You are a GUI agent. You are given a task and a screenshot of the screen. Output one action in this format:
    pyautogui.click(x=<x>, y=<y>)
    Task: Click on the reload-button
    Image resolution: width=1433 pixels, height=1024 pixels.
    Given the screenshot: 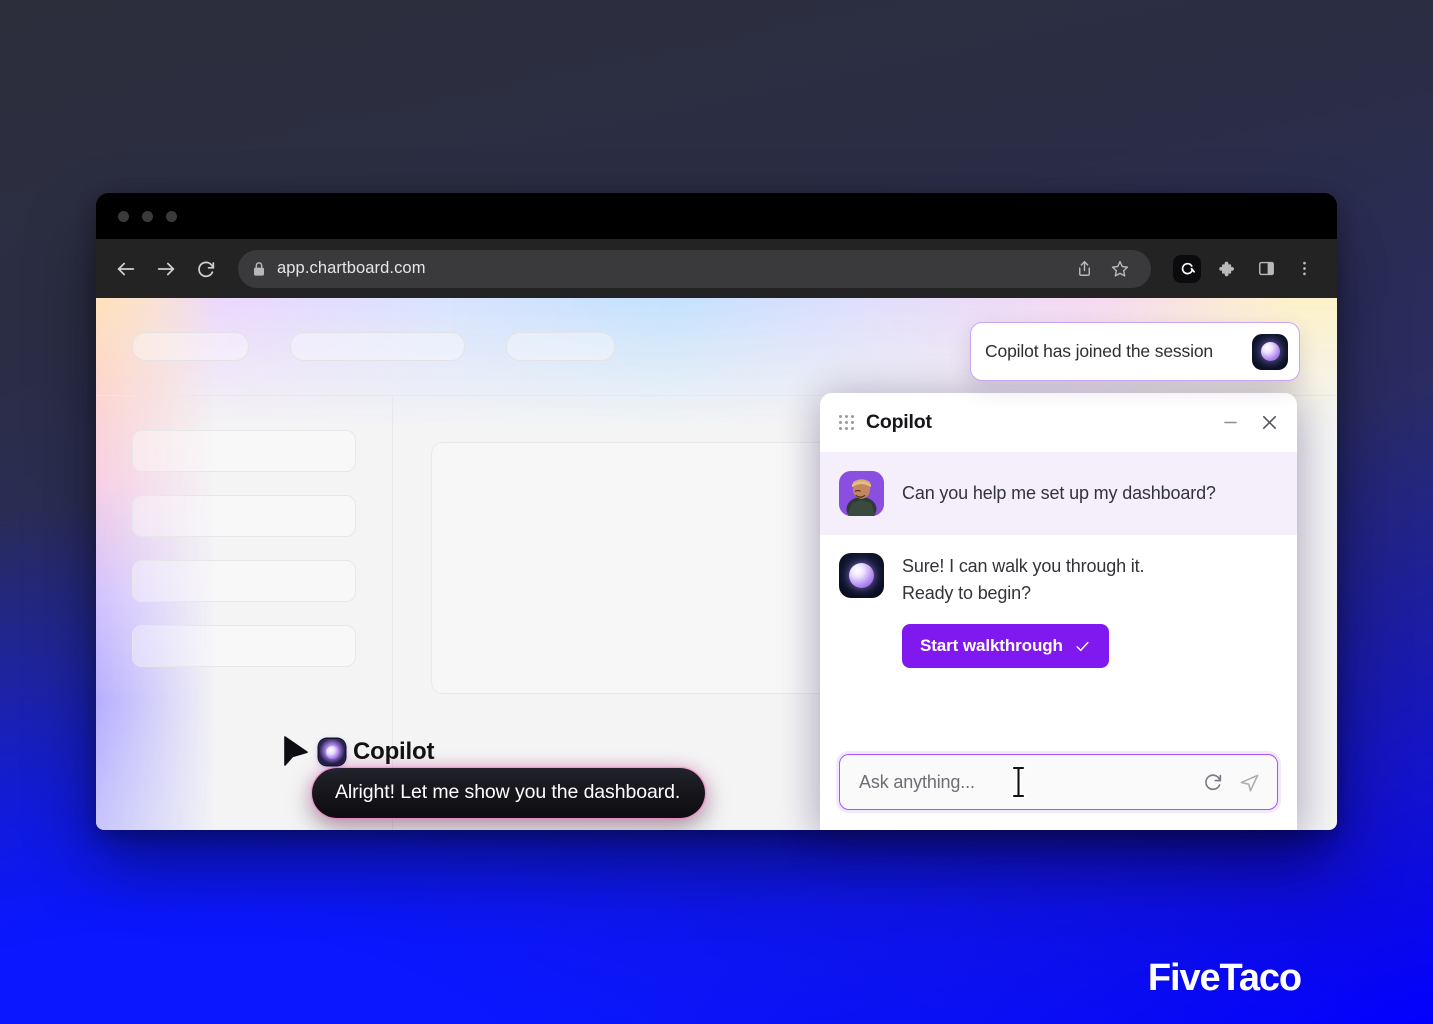 What is the action you would take?
    pyautogui.click(x=206, y=269)
    